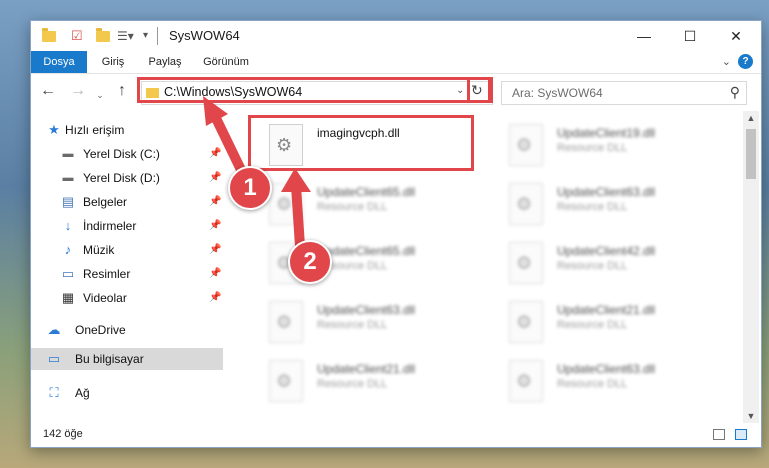 This screenshot has width=769, height=468. Describe the element at coordinates (127, 250) in the screenshot. I see `sidebar-item-music: ♪ Müzik 📌` at that location.